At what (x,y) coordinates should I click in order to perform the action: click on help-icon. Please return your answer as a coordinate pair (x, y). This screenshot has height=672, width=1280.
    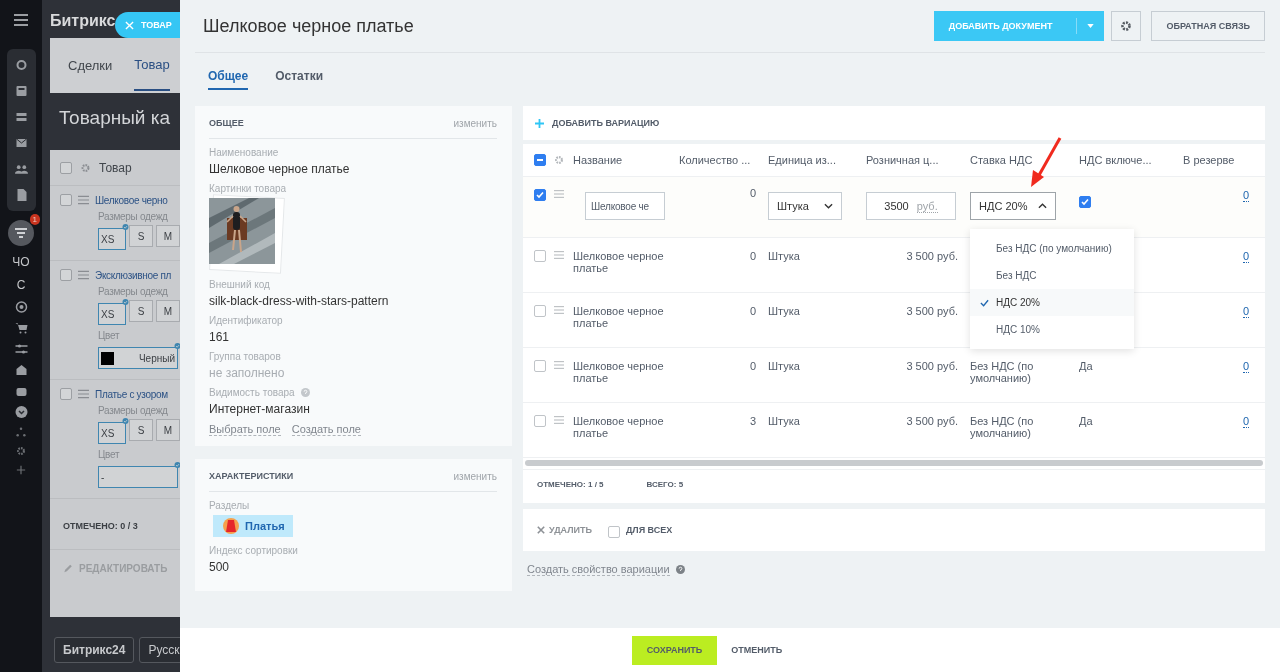
    Looking at the image, I should click on (680, 569).